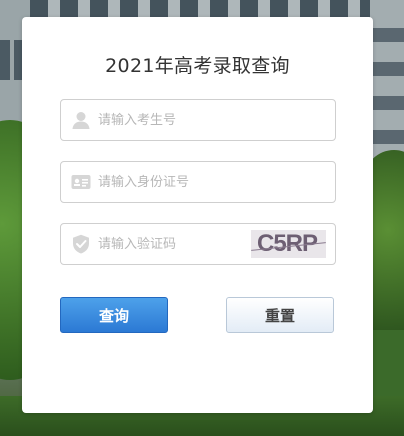 The width and height of the screenshot is (404, 436). Describe the element at coordinates (280, 315) in the screenshot. I see `reset-button: 重置` at that location.